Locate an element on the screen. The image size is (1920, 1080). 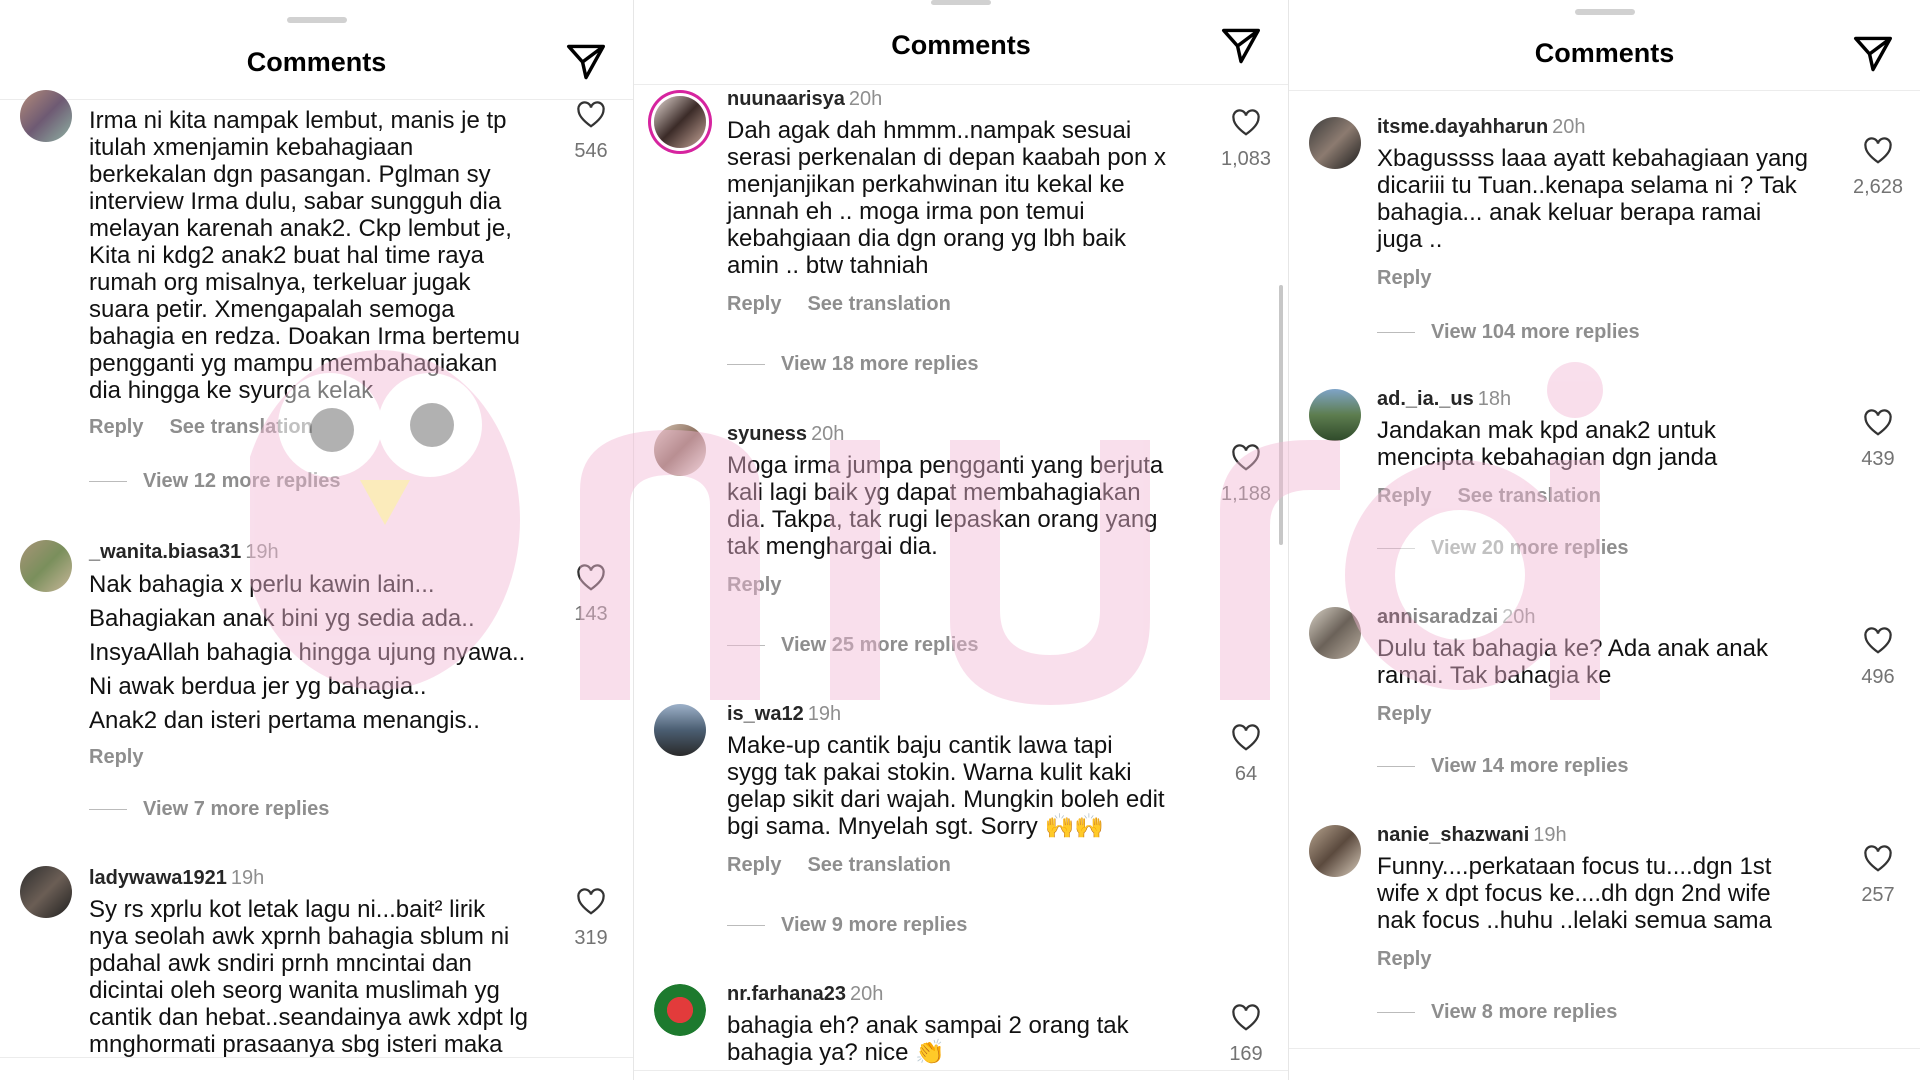
comment-username: nr.farhana23 is located at coordinates (786, 994).